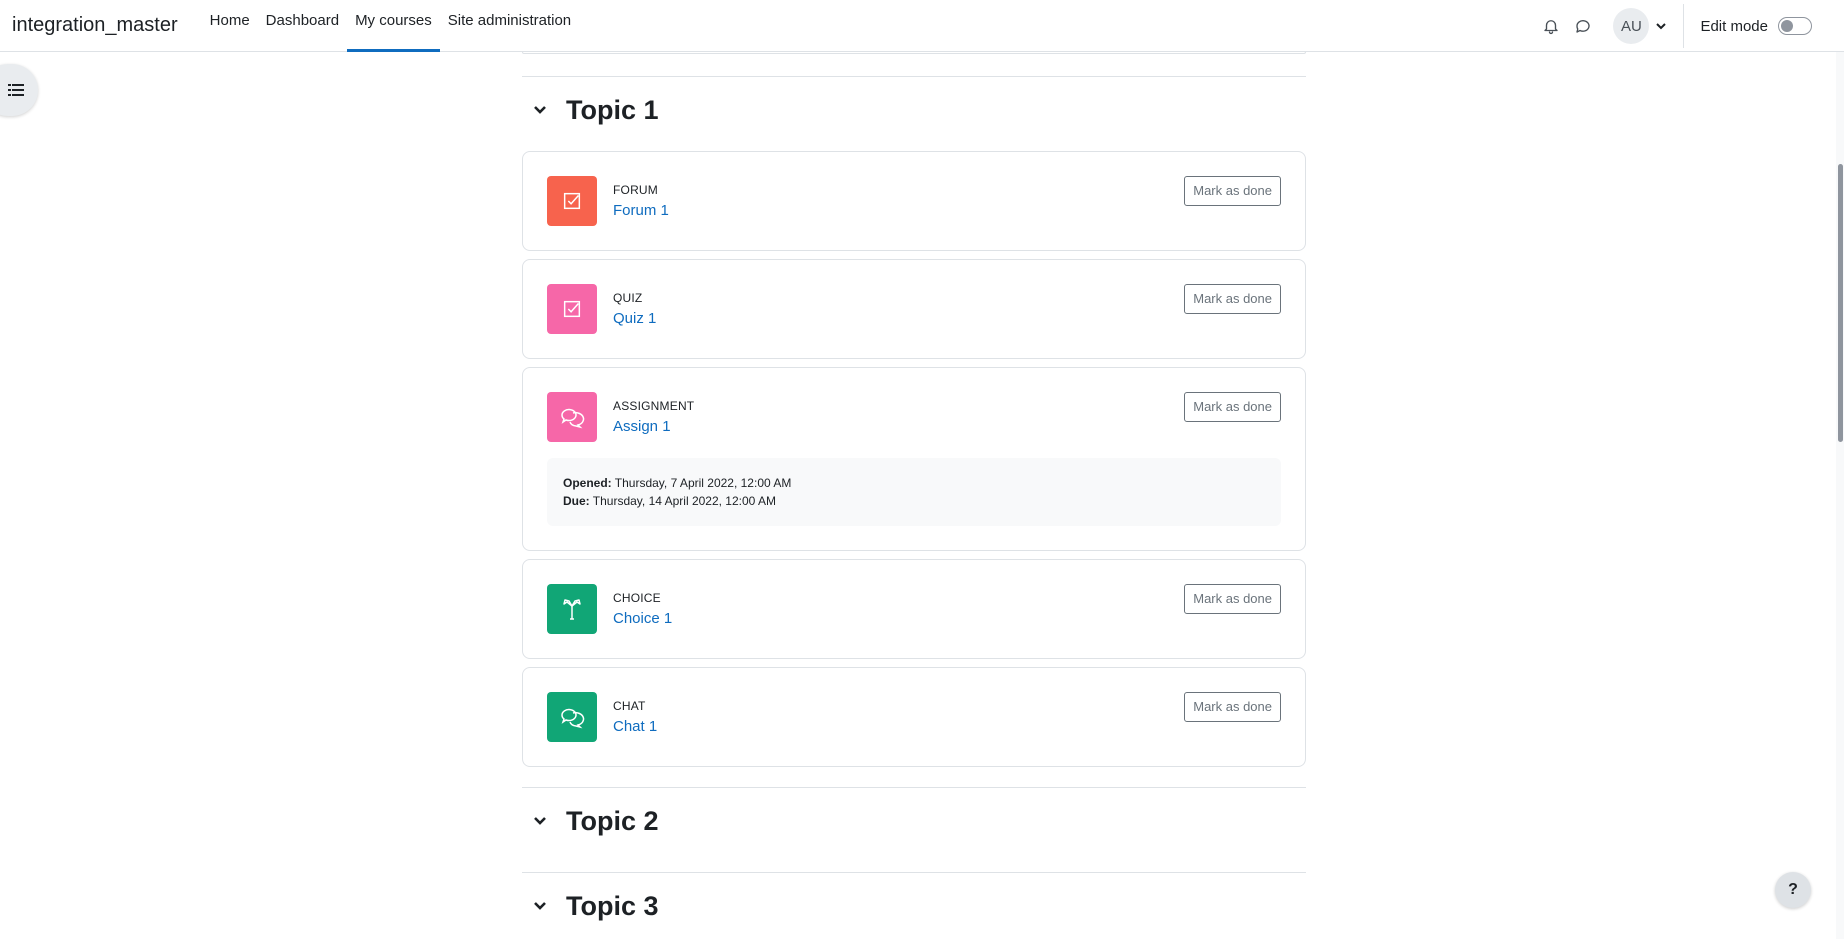  I want to click on question-icon: ?, so click(1793, 890).